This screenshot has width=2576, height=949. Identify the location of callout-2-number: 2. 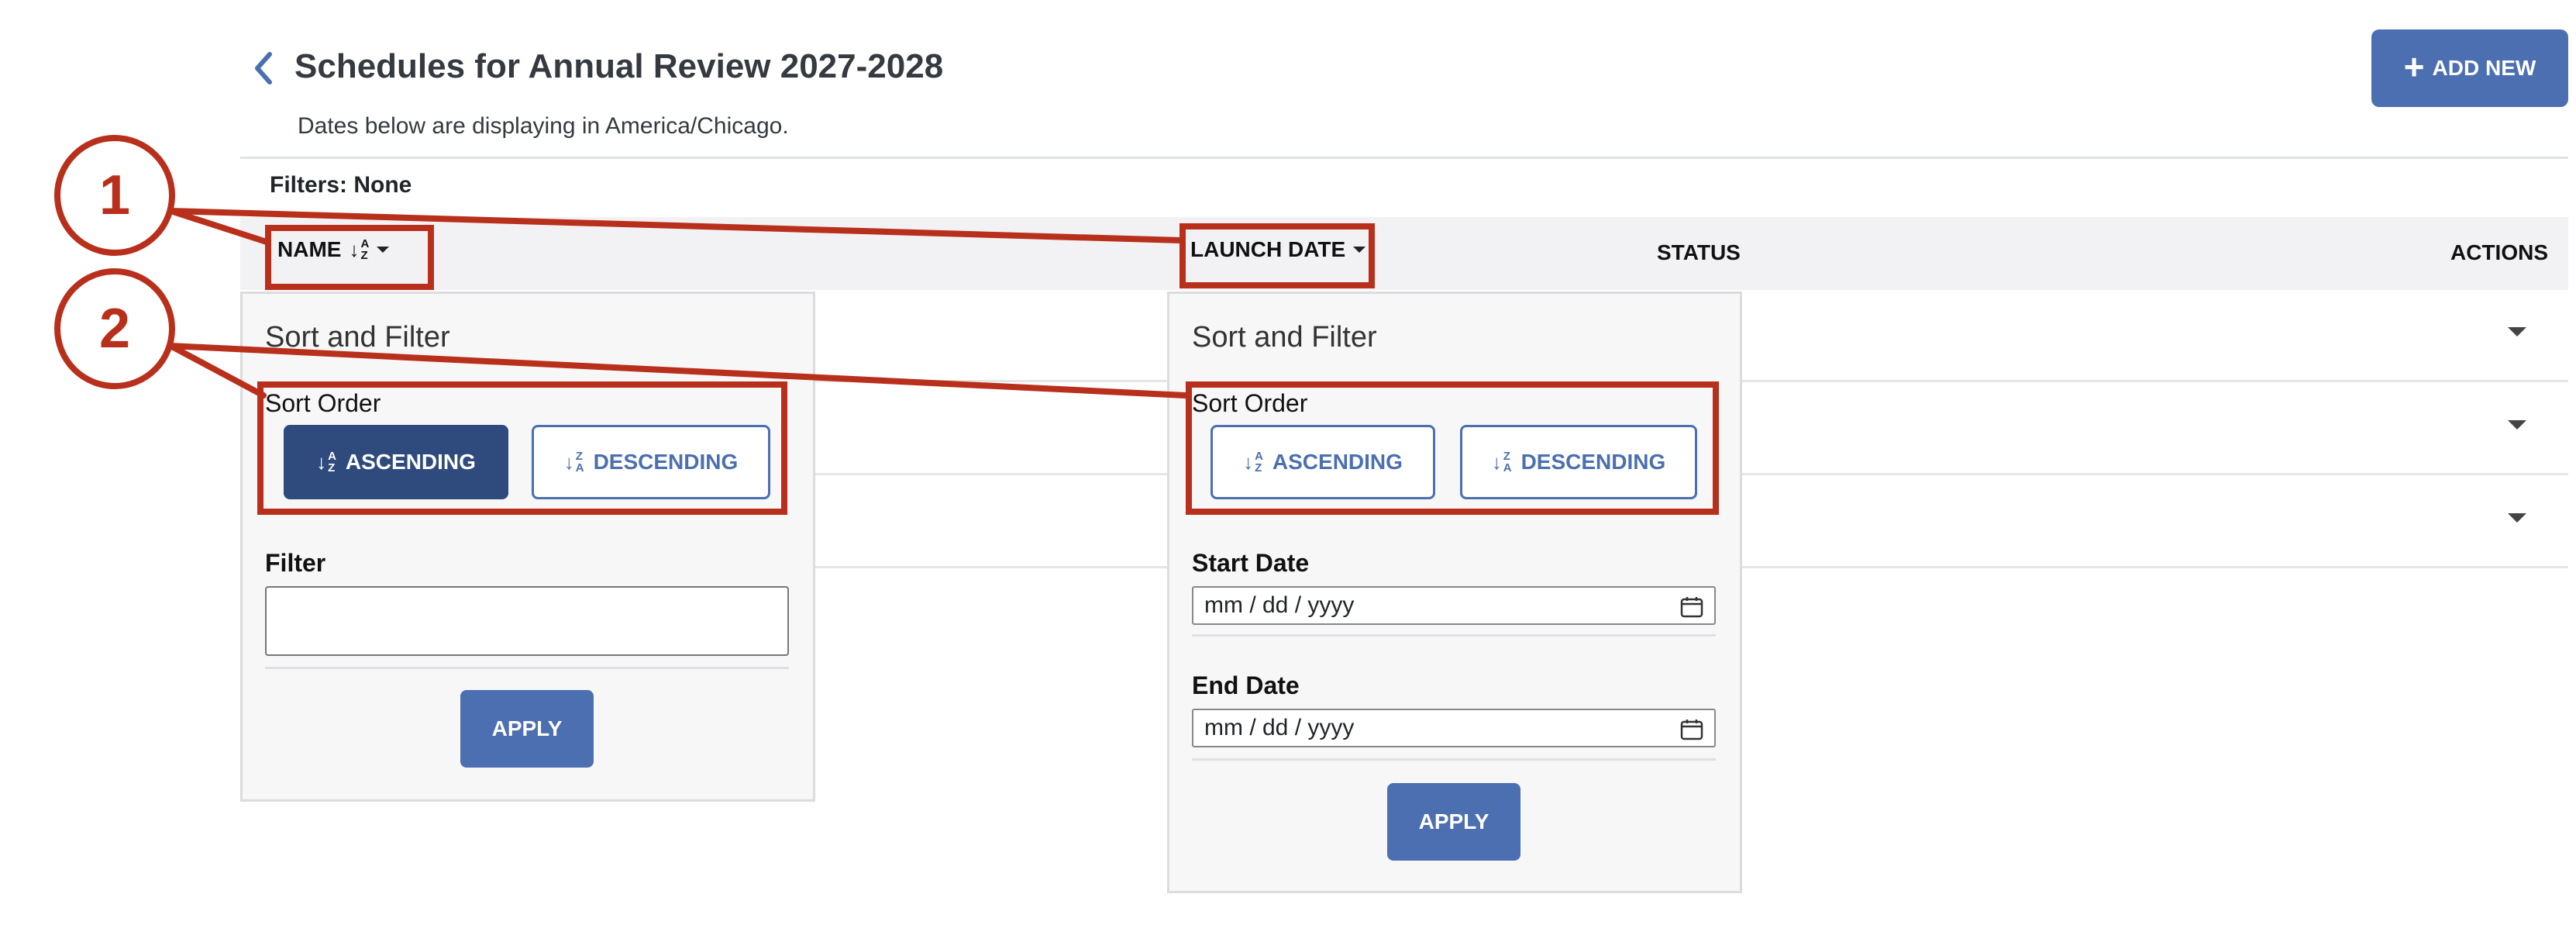
(114, 329).